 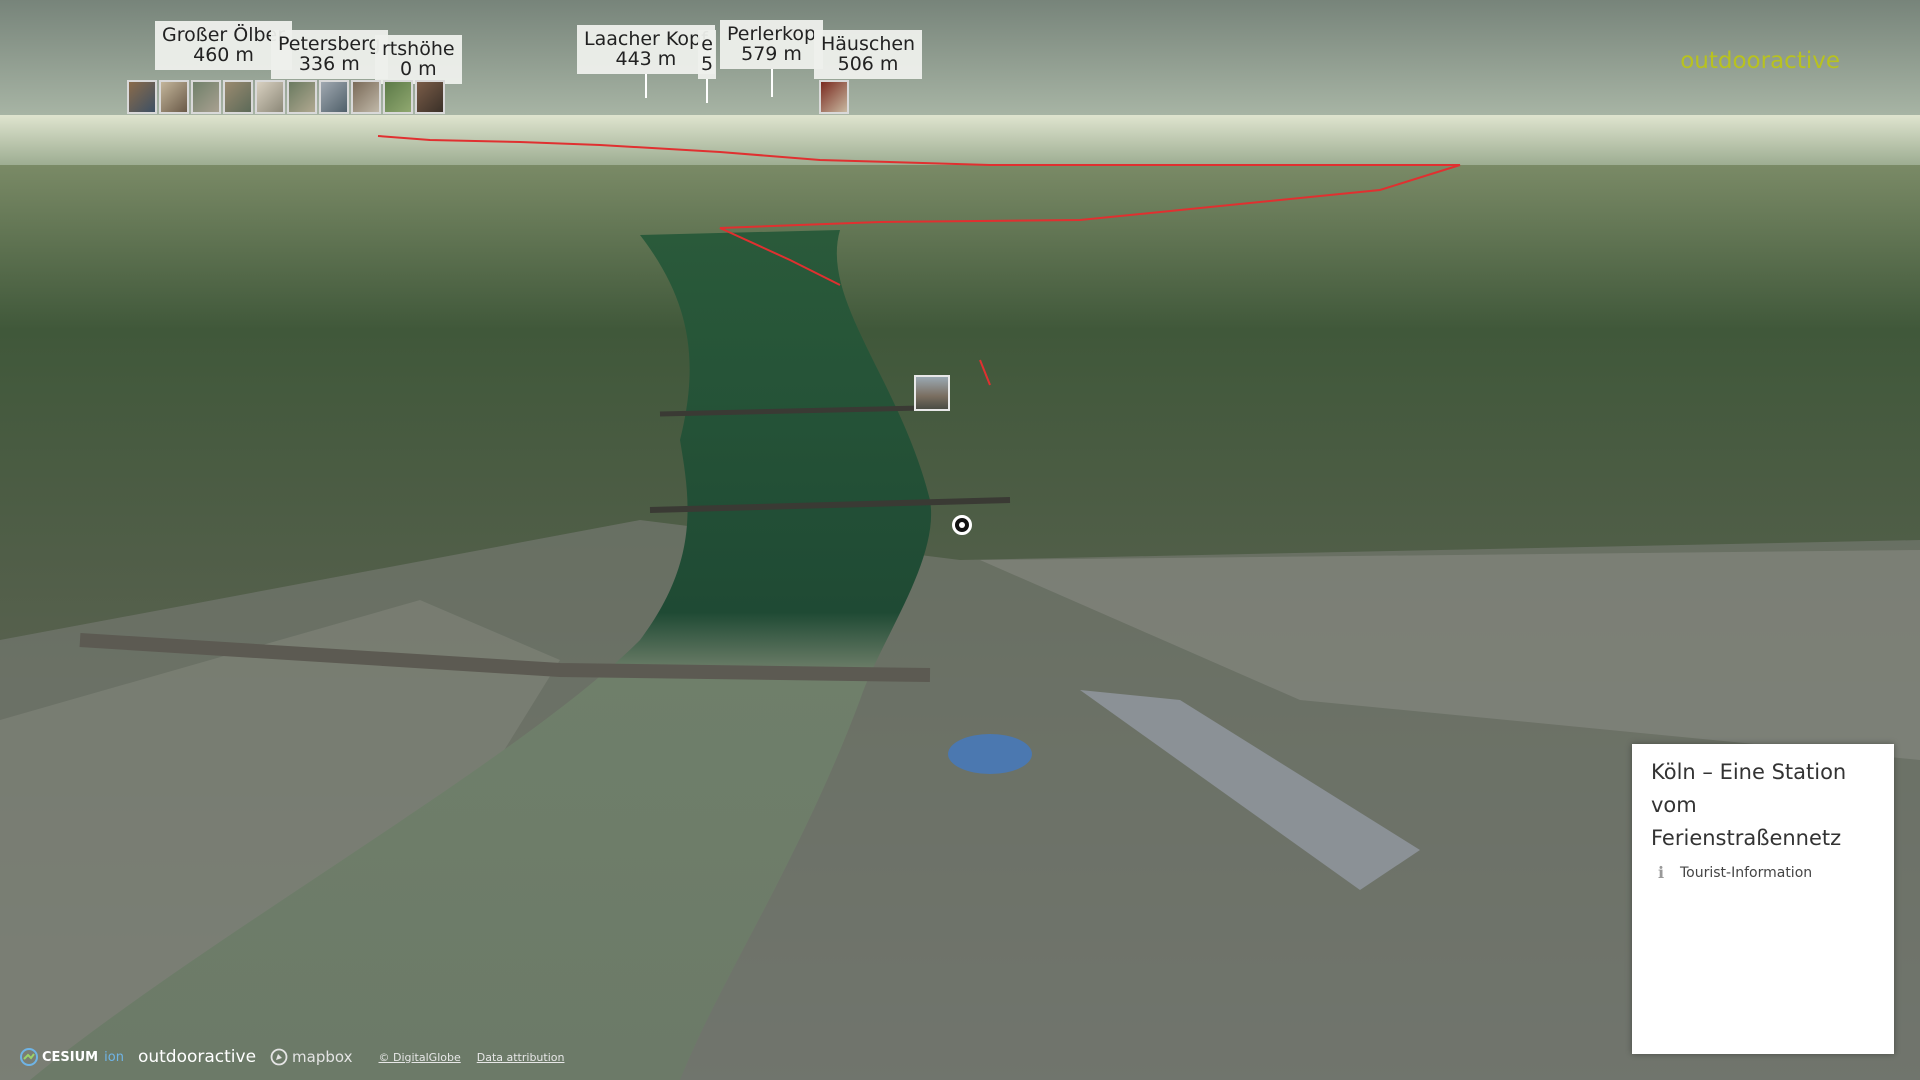 I want to click on poi-title-line: Ferienstraßennetz, so click(x=1746, y=838).